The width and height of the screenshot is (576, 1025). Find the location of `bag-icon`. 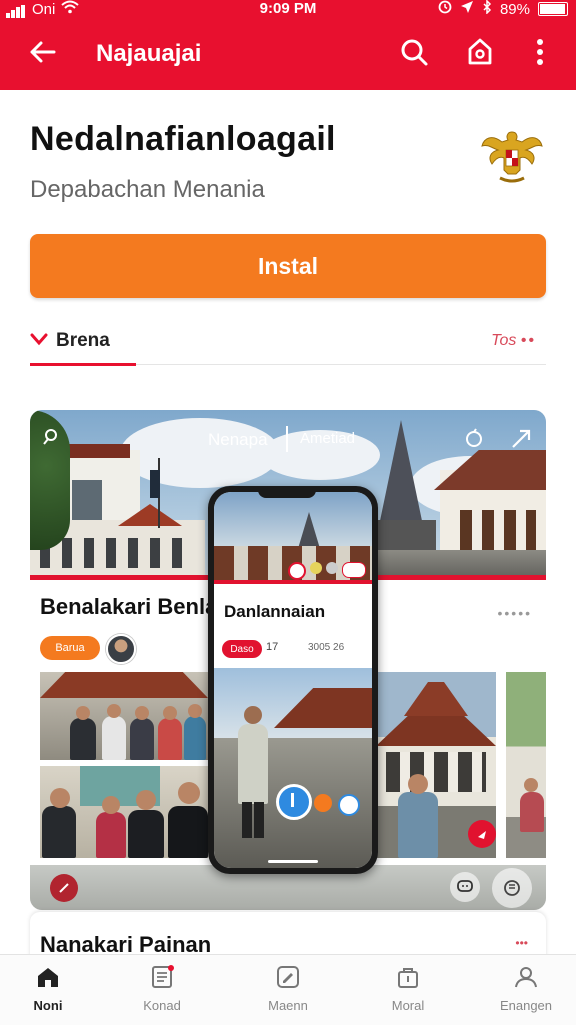

bag-icon is located at coordinates (408, 980).